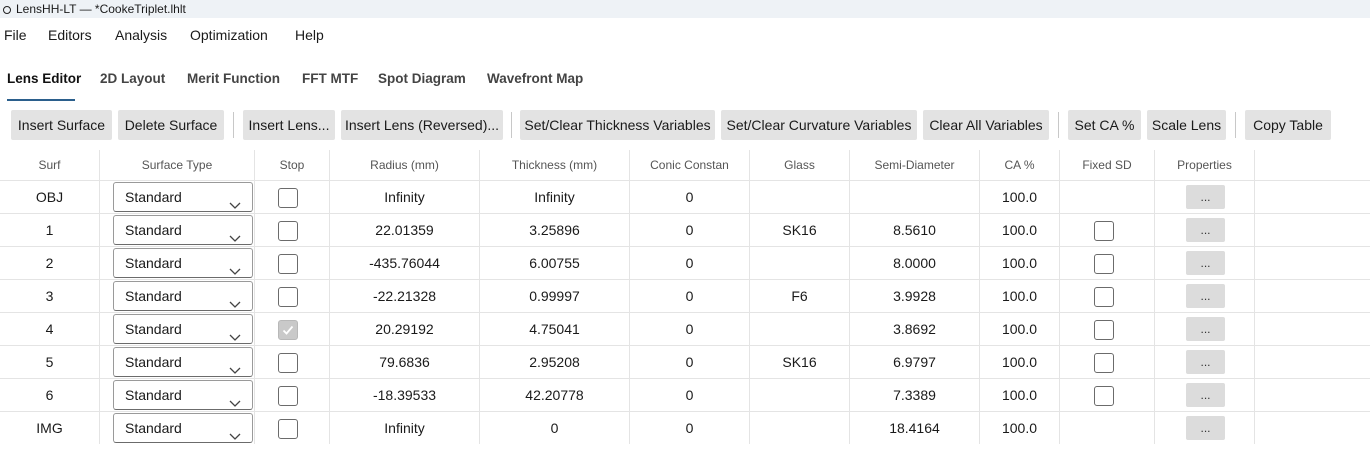 The height and width of the screenshot is (469, 1370). What do you see at coordinates (132, 83) in the screenshot?
I see `tab-2d-layout: 2D Layout` at bounding box center [132, 83].